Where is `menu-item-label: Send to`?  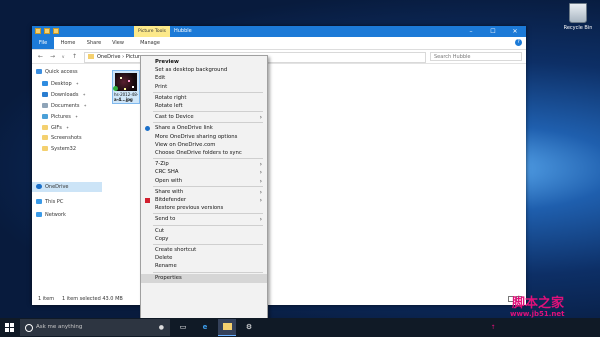
menu-item-label: Send to is located at coordinates (165, 219).